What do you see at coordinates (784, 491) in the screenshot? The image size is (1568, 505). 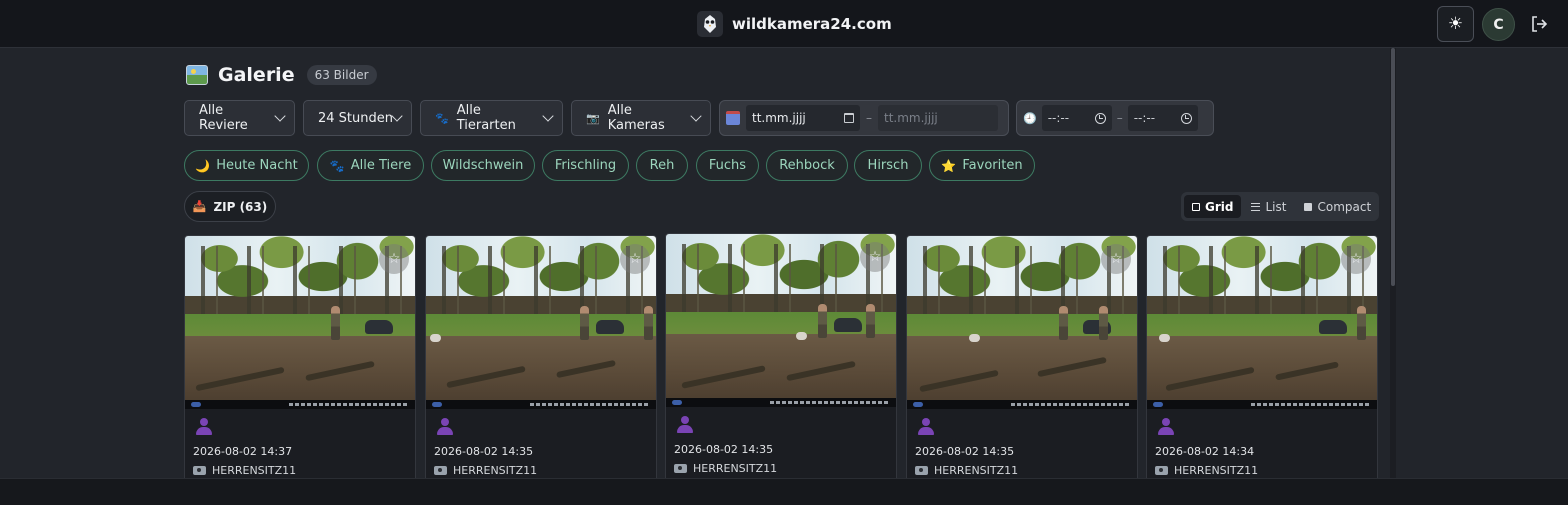 I see `bottom-bar` at bounding box center [784, 491].